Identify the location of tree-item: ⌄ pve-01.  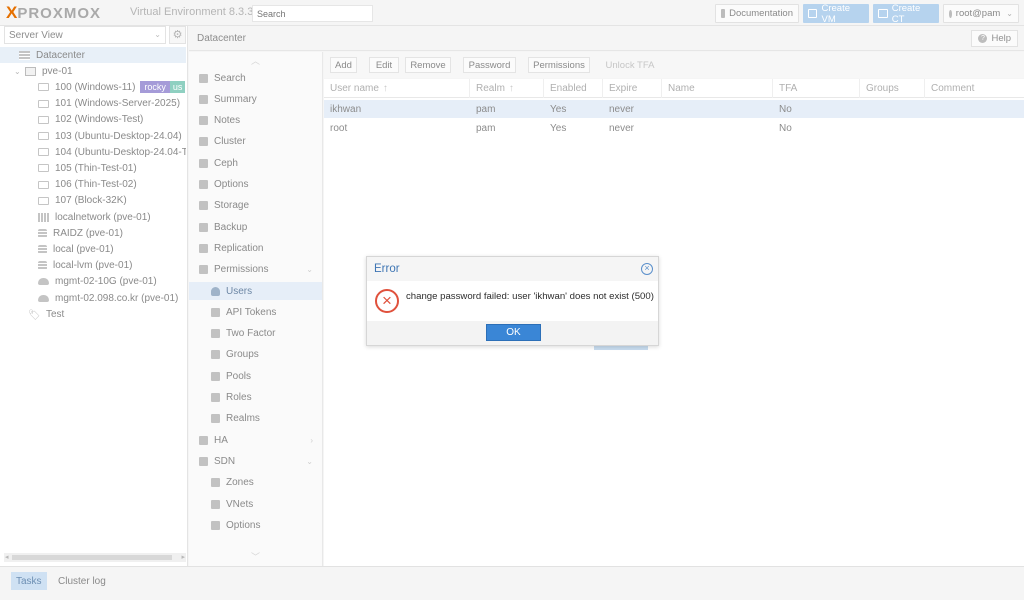
(93, 71).